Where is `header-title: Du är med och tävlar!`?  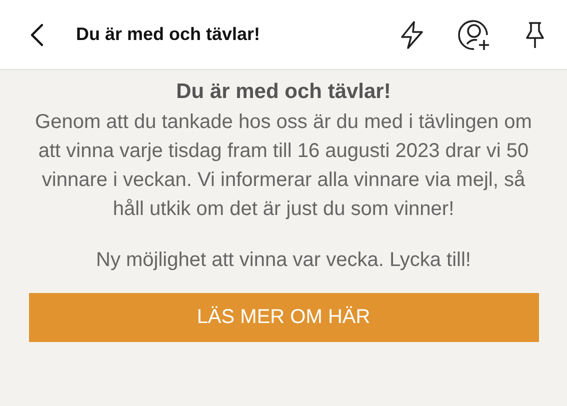
header-title: Du är med och tävlar! is located at coordinates (169, 34).